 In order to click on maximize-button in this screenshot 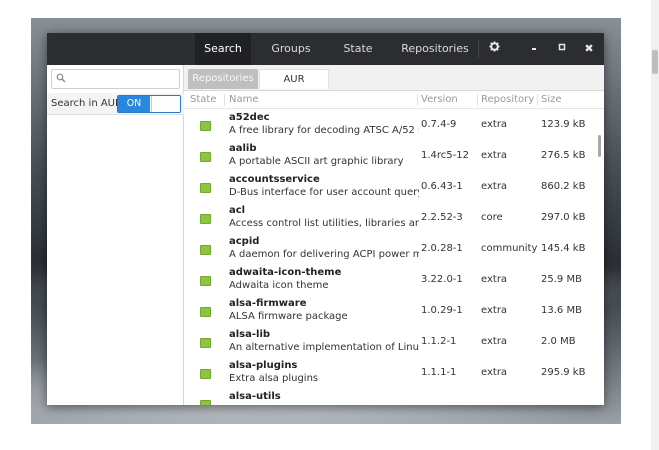, I will do `click(562, 49)`.